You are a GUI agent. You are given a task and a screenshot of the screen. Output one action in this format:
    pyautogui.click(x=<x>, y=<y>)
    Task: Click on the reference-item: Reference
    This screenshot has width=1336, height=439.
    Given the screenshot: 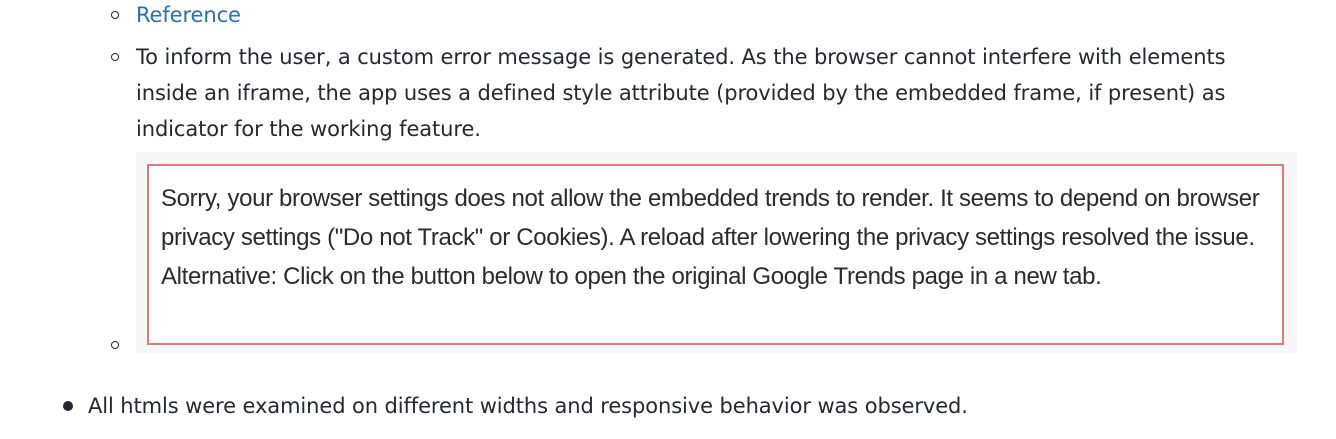 What is the action you would take?
    pyautogui.click(x=188, y=16)
    